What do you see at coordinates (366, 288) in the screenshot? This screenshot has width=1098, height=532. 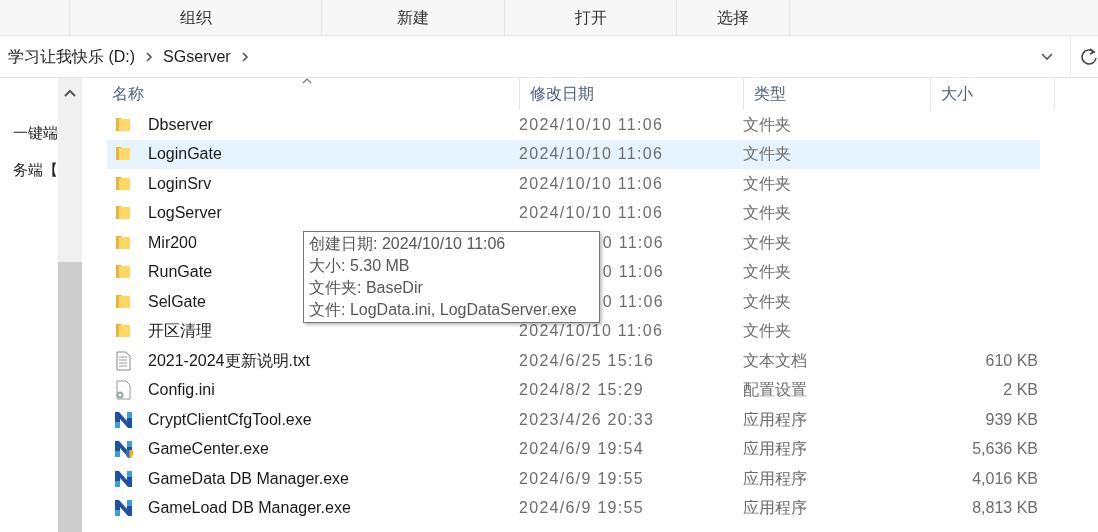 I see `tooltip-line: 文件夹: BaseDir` at bounding box center [366, 288].